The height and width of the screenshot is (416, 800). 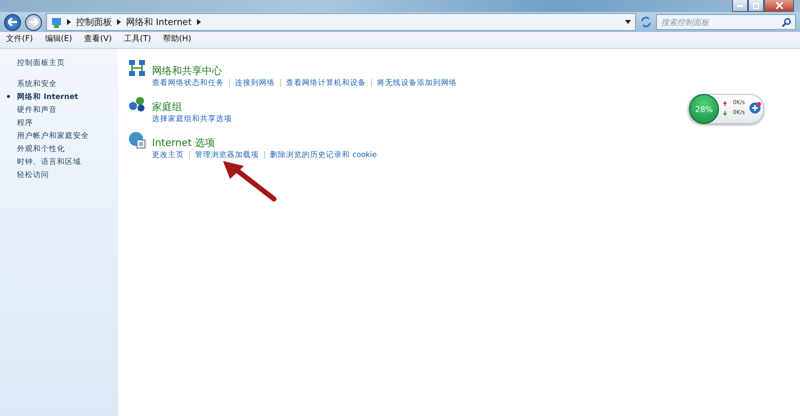 I want to click on globe-icon, so click(x=137, y=140).